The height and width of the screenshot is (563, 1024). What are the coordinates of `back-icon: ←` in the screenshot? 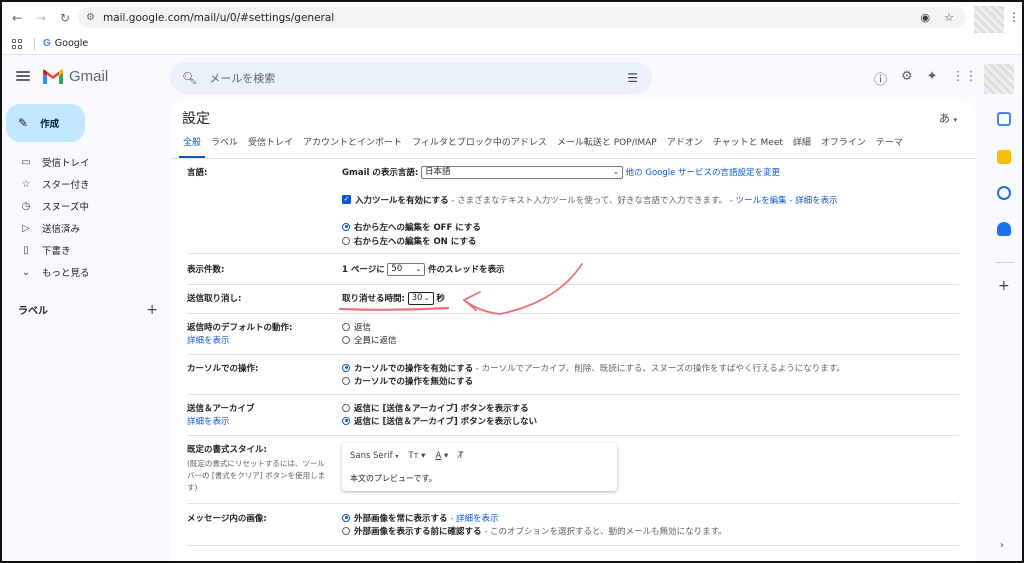 It's located at (17, 18).